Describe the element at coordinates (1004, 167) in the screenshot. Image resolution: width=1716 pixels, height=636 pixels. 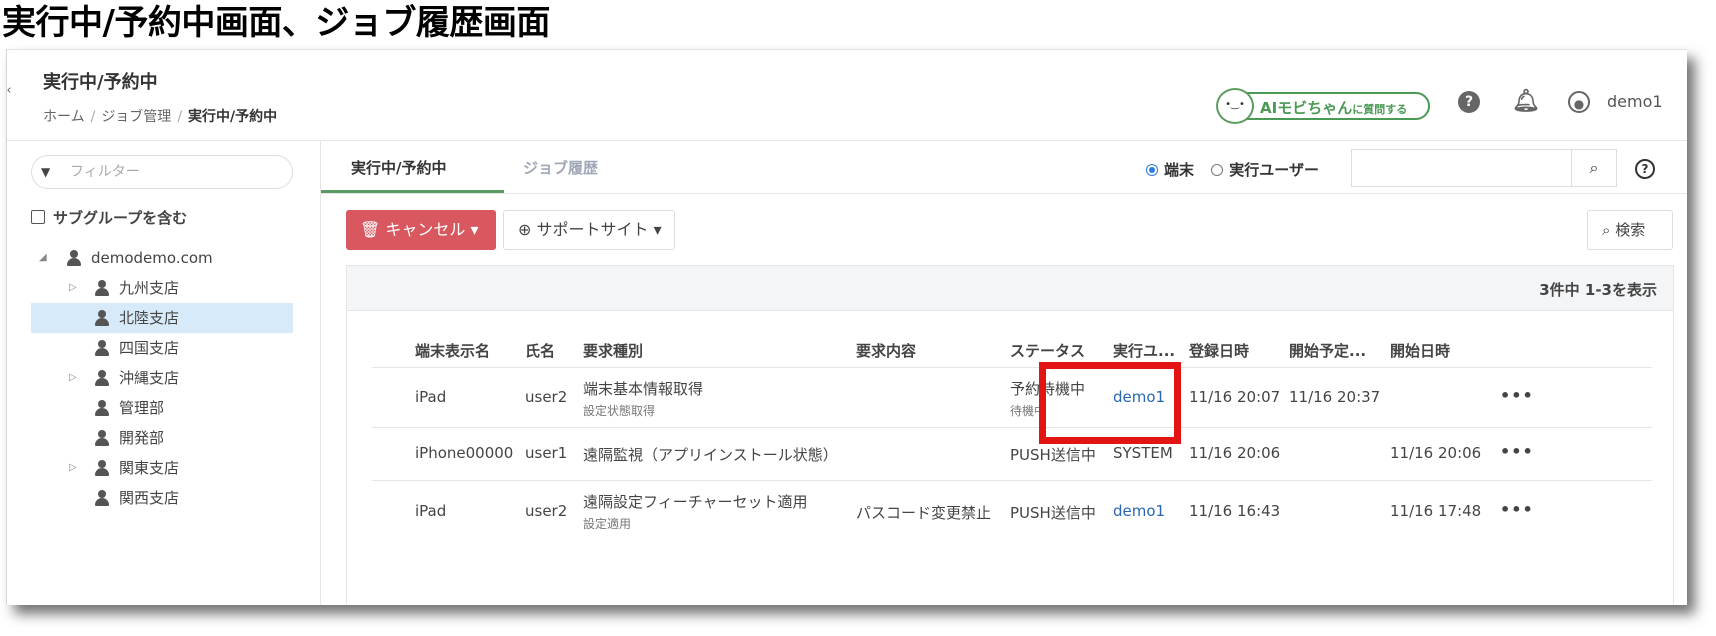
I see `tab-bar: 実行中/予約中 ジョブ履歴 端末 実行ユーザー ⌕ ?` at that location.